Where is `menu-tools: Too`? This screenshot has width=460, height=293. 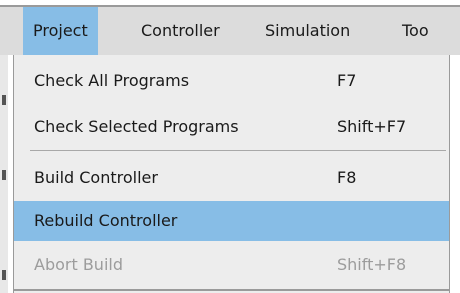
menu-tools: Too is located at coordinates (415, 31).